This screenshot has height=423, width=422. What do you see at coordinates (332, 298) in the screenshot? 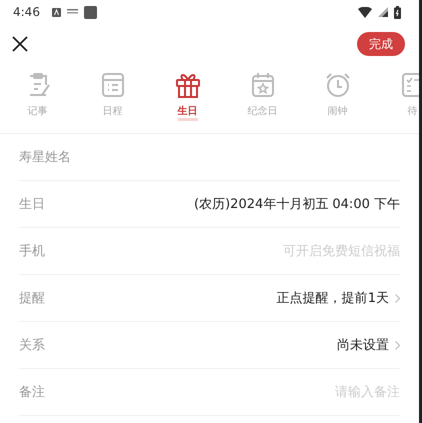
I see `field-value: 正点提醒，提前1天` at bounding box center [332, 298].